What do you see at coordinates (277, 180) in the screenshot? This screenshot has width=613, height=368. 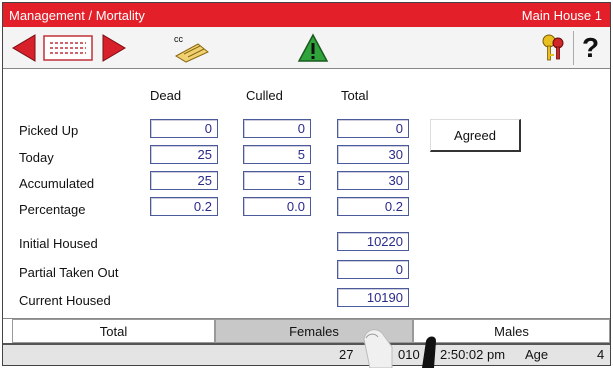 I see `accumulated-culled-field: 5` at bounding box center [277, 180].